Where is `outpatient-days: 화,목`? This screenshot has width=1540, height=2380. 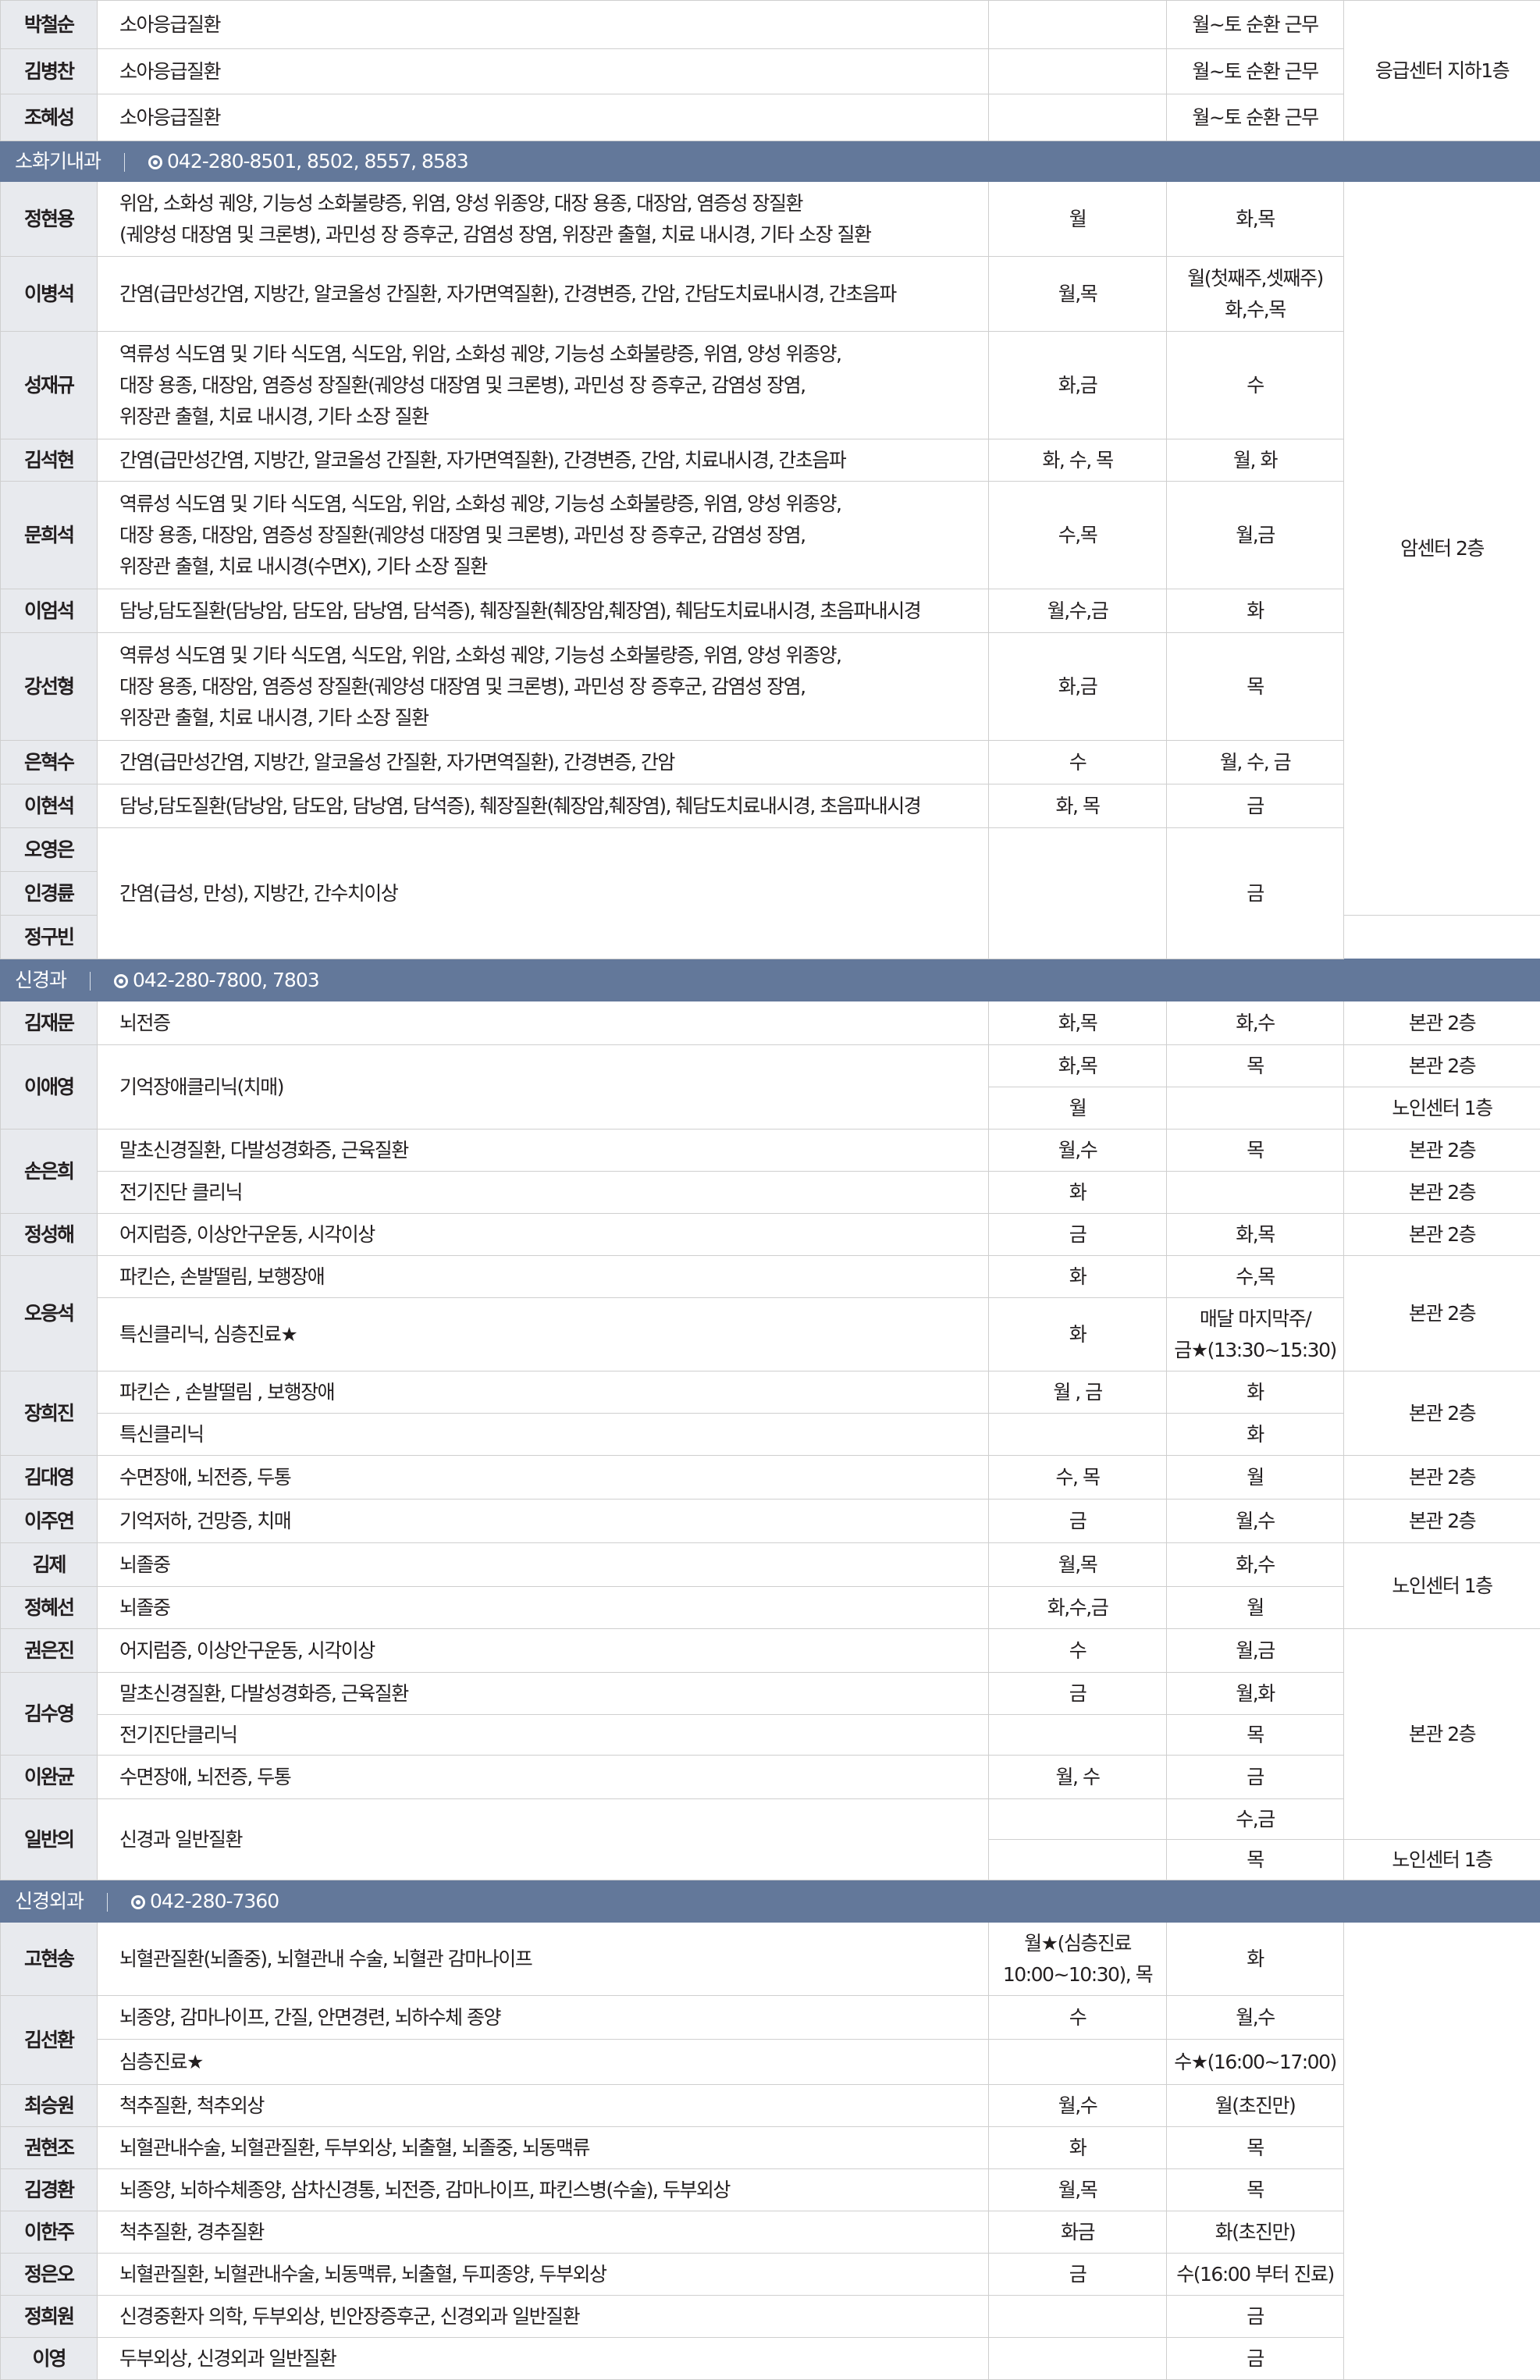 outpatient-days: 화,목 is located at coordinates (1078, 1066).